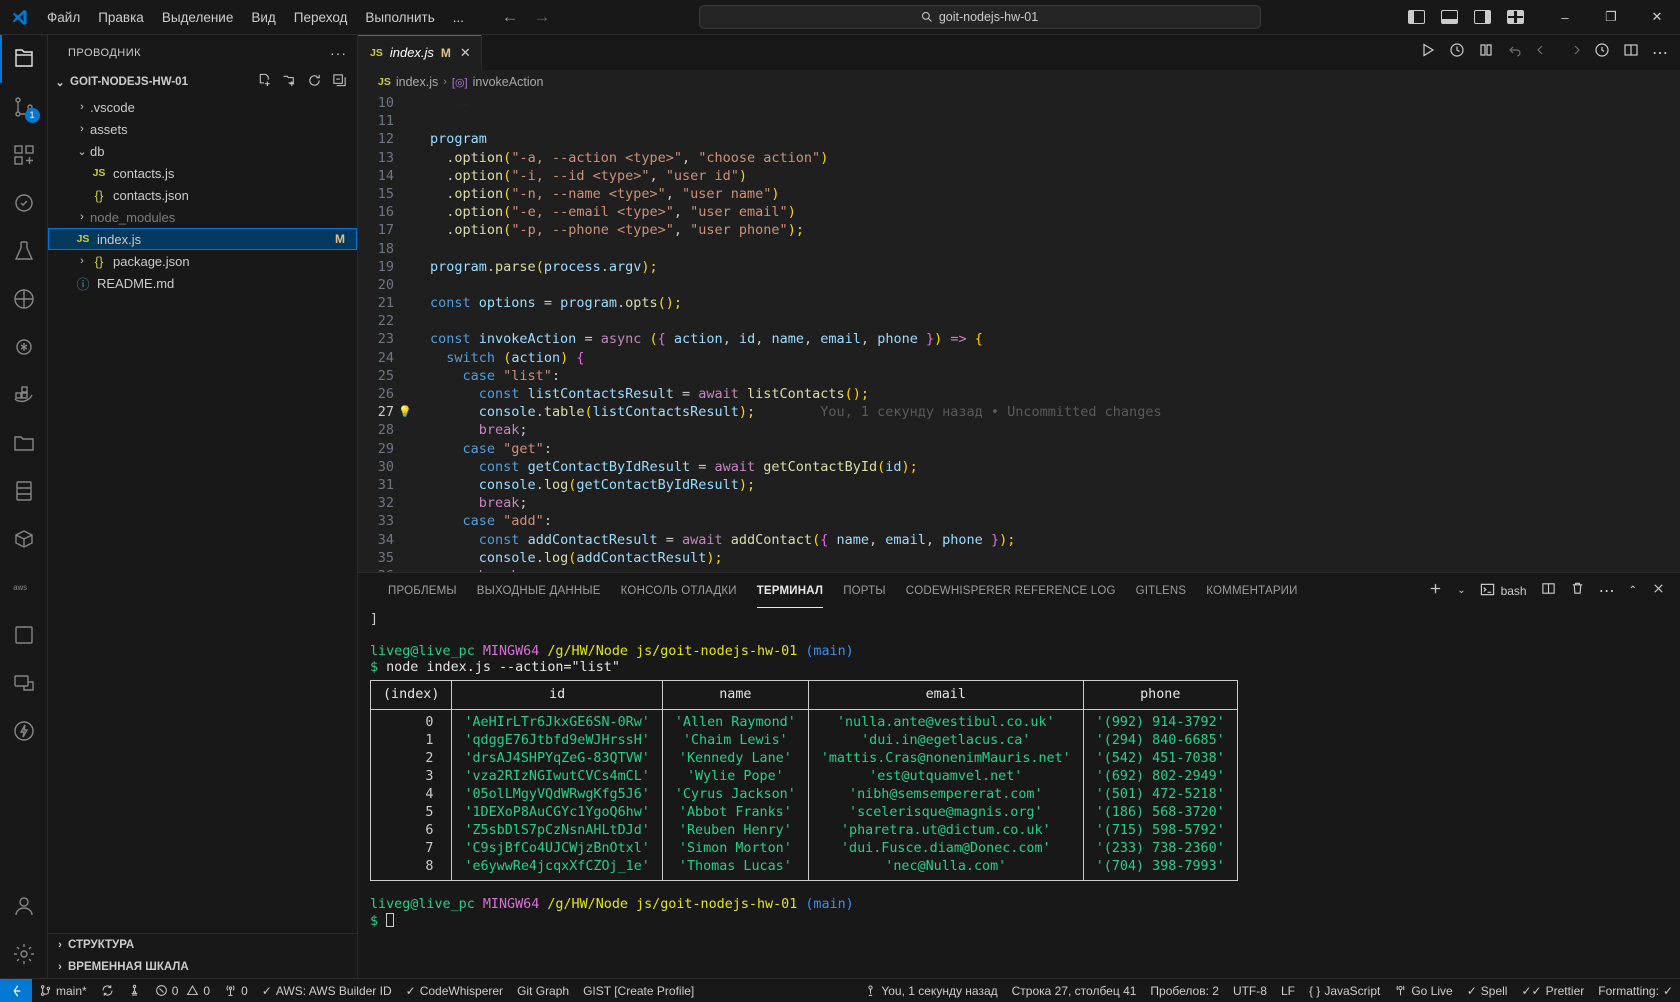  I want to click on tree-item-contacts-json: {} contacts.json, so click(202, 195).